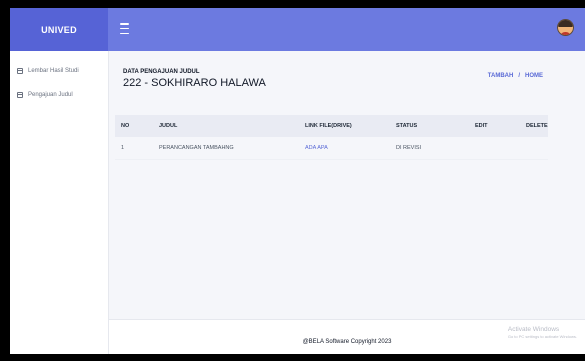 The width and height of the screenshot is (585, 361). What do you see at coordinates (347, 342) in the screenshot?
I see `footer-copyright: @BELA Software Copyright 2023` at bounding box center [347, 342].